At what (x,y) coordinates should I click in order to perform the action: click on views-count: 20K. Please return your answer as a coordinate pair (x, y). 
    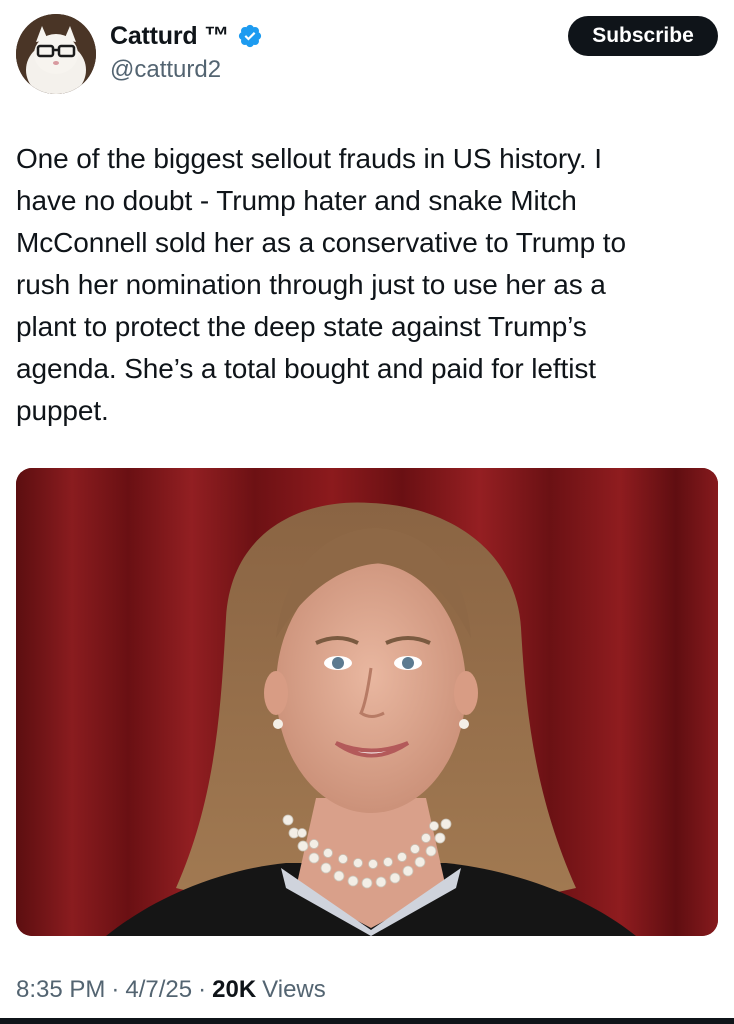
    Looking at the image, I should click on (234, 989).